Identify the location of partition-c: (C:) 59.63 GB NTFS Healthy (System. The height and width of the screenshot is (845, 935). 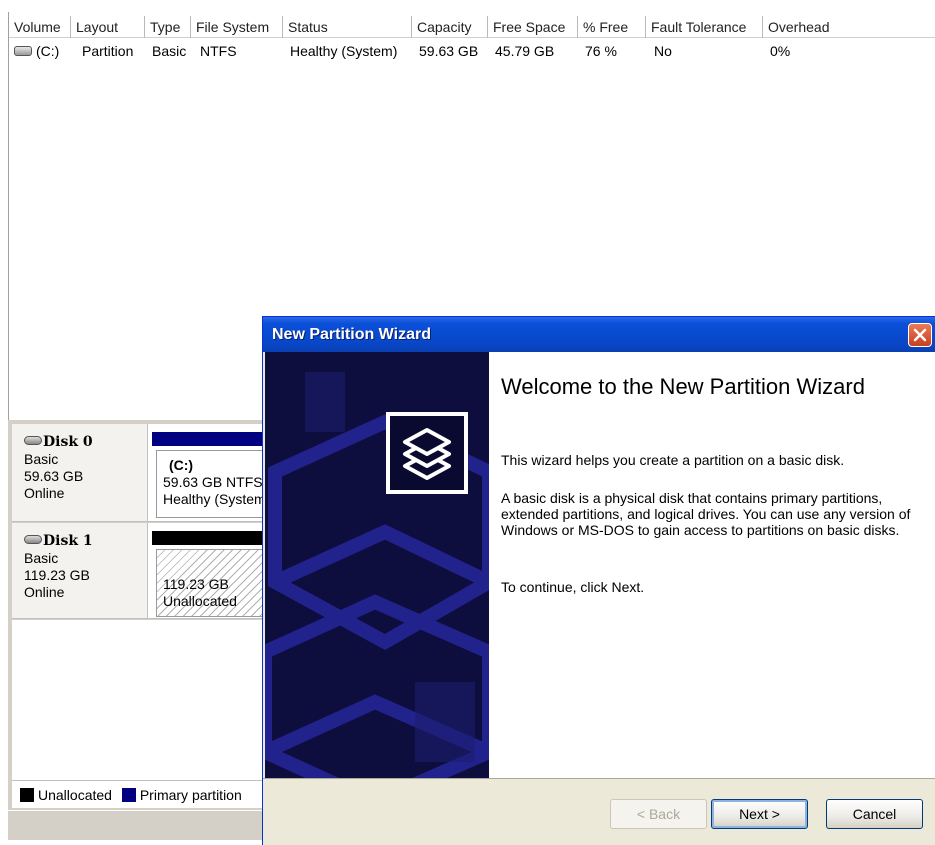
(210, 475).